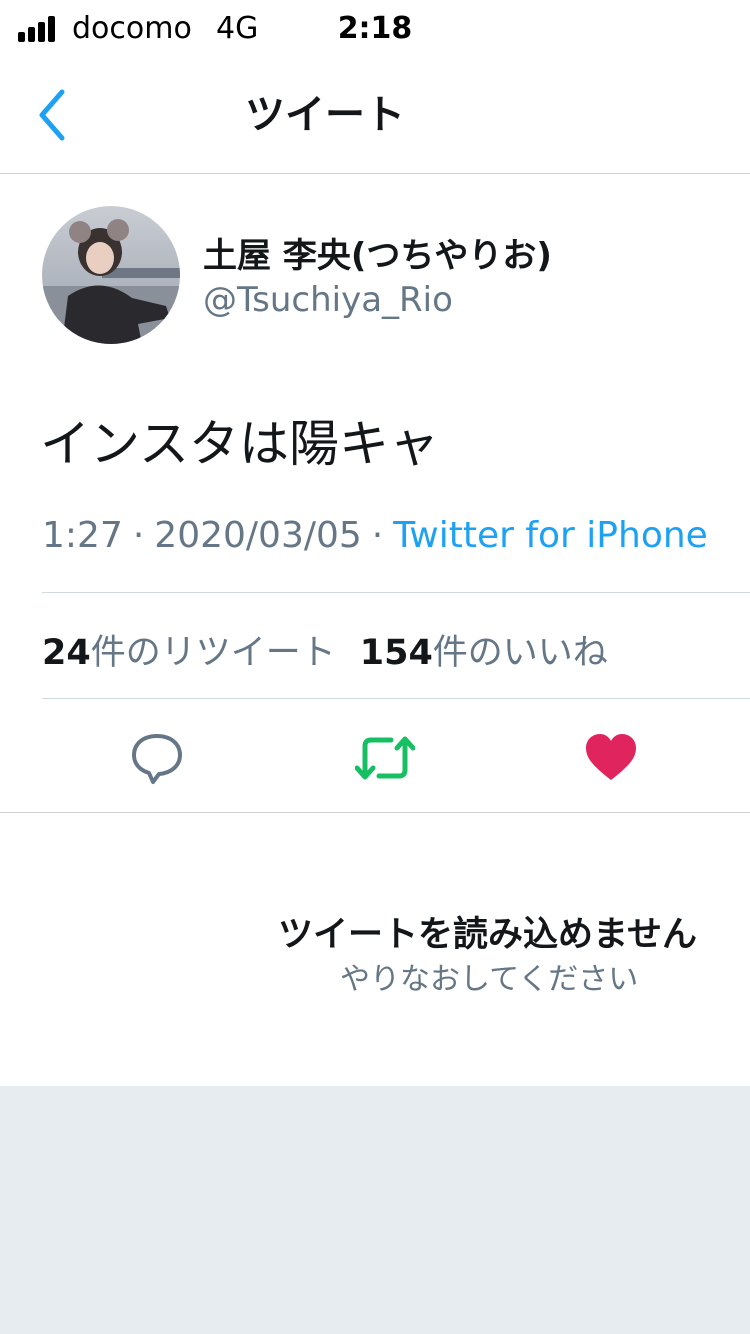 The height and width of the screenshot is (1334, 750). Describe the element at coordinates (213, 653) in the screenshot. I see `retweet-count-label: 件のリツイート` at that location.